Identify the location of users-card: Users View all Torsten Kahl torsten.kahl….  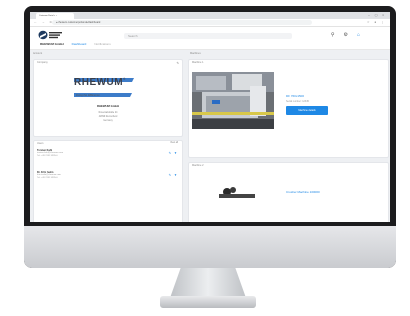
(108, 181).